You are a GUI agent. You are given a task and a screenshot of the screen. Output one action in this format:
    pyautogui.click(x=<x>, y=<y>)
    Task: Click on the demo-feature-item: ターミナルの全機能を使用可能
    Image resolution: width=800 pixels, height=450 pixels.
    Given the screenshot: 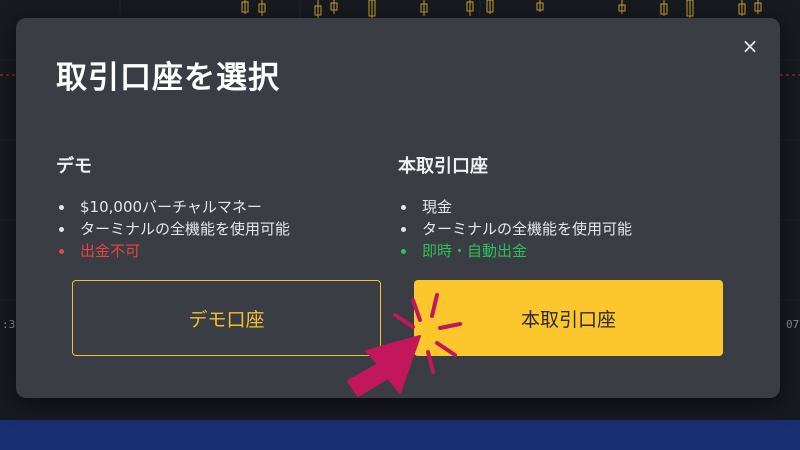 What is the action you would take?
    pyautogui.click(x=221, y=229)
    